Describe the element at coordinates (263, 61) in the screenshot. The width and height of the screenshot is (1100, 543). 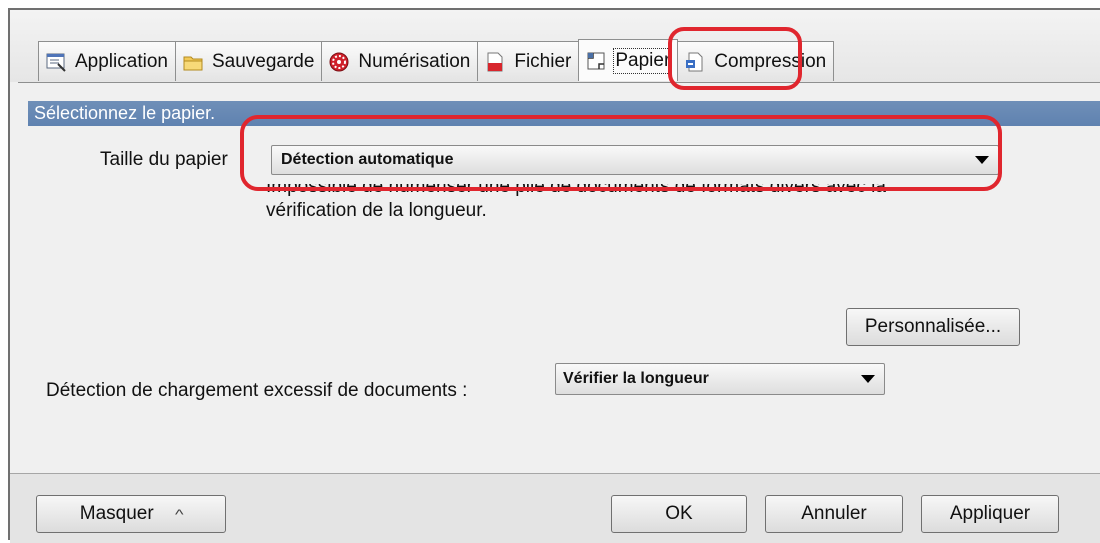
I see `tab-label: Sauvegarde` at that location.